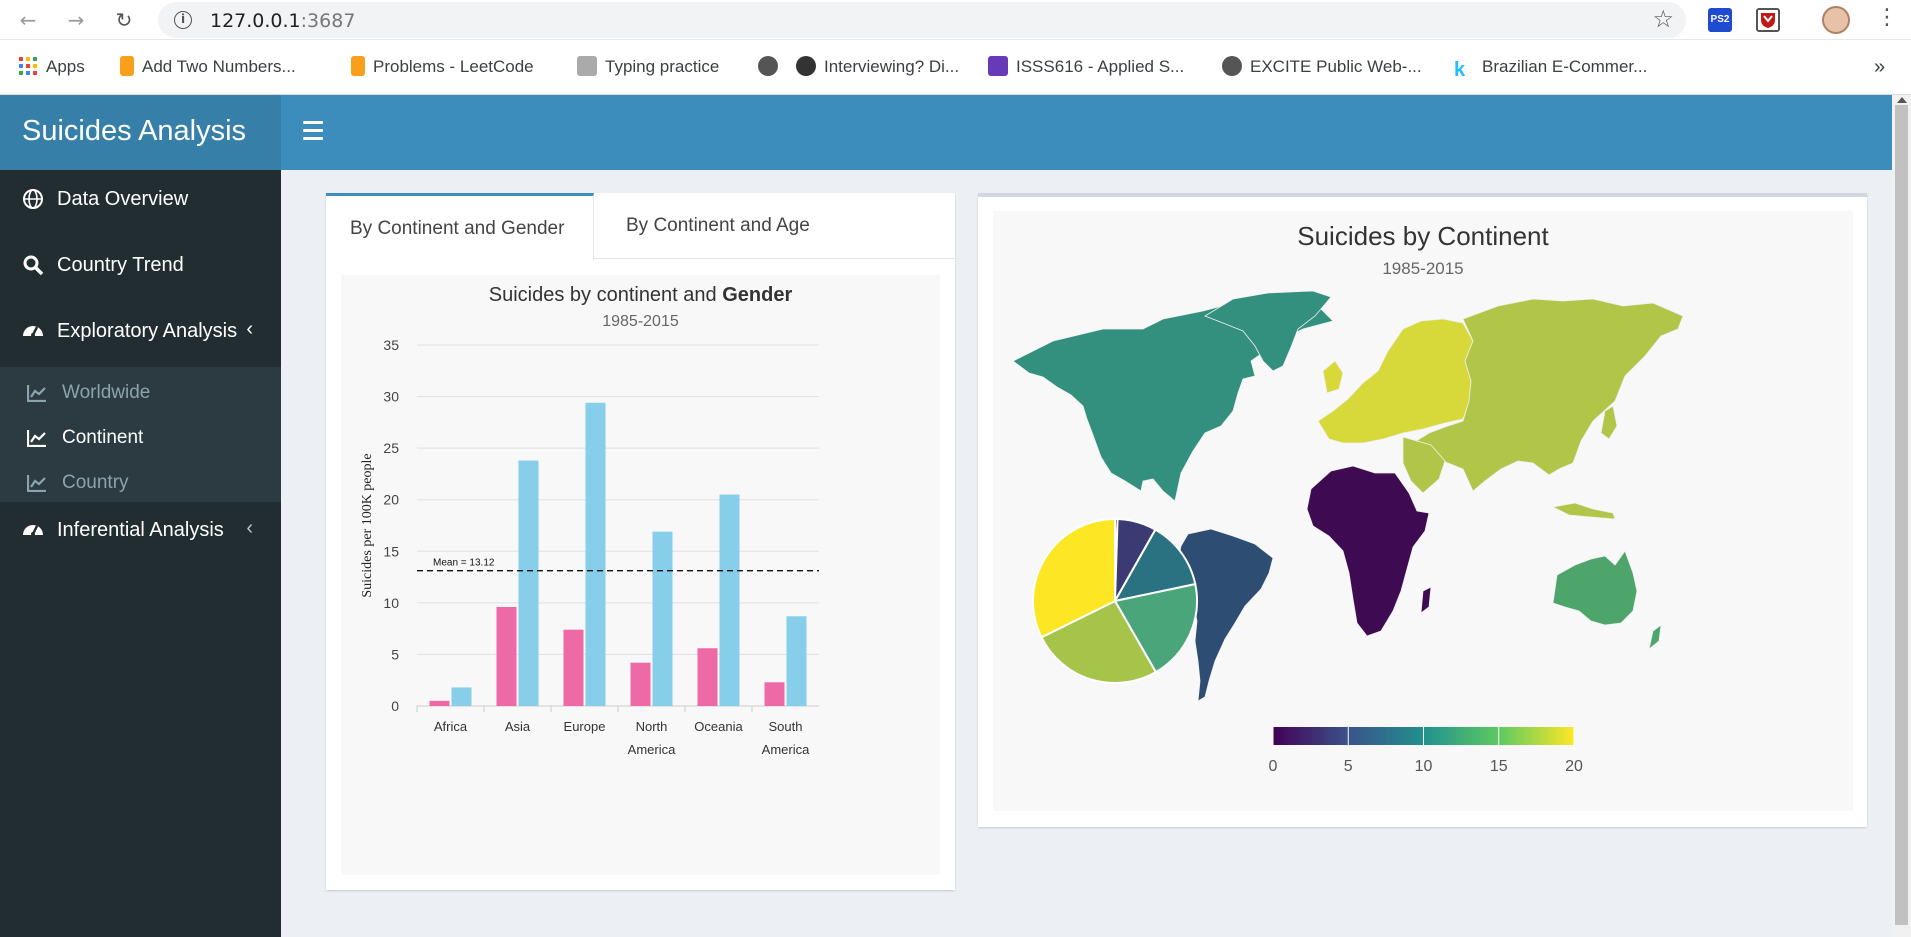  I want to click on back-icon: ←, so click(28, 20).